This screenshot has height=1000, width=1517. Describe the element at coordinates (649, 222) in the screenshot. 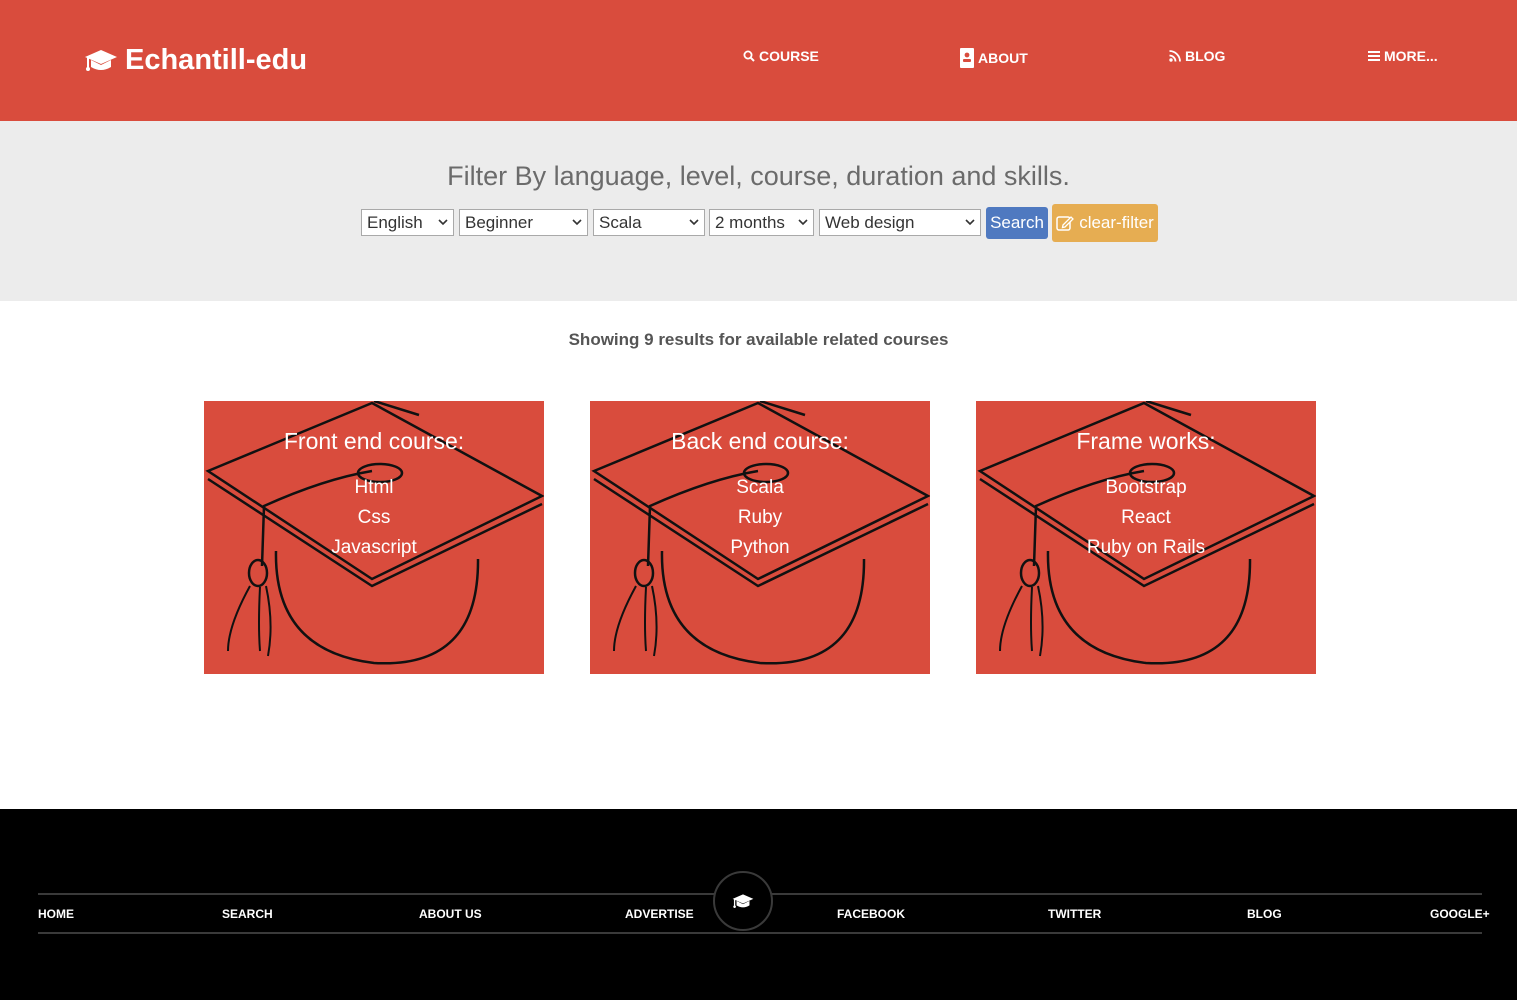

I see `course-select: Scala` at that location.